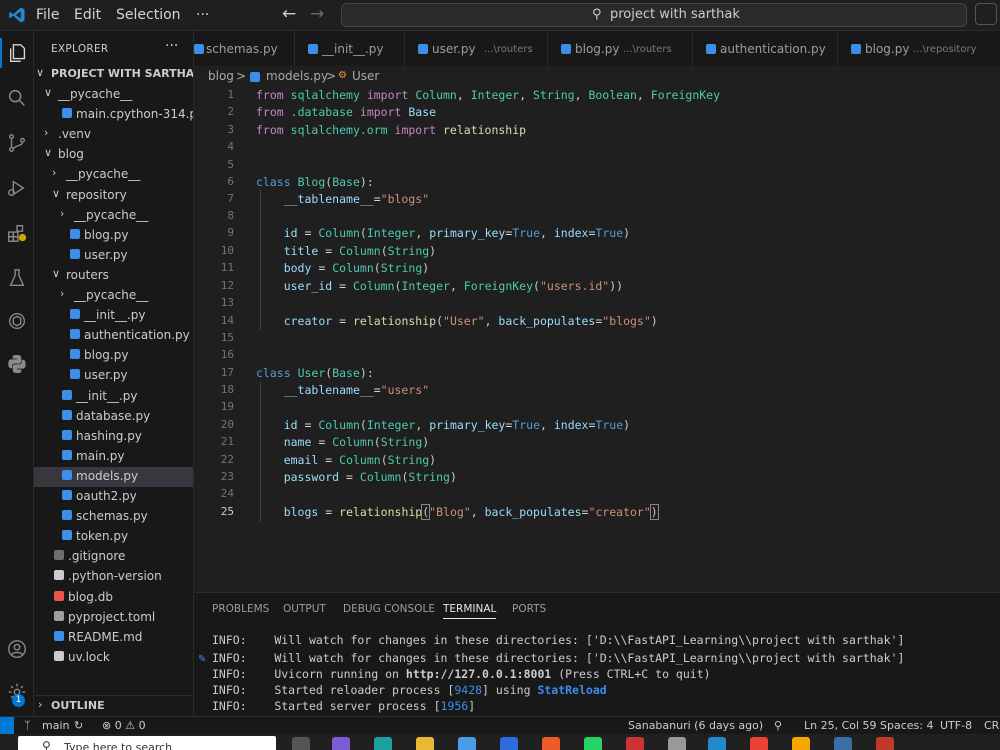 Image resolution: width=1000 pixels, height=750 pixels. Describe the element at coordinates (78, 725) in the screenshot. I see `sync-icon: ↻` at that location.